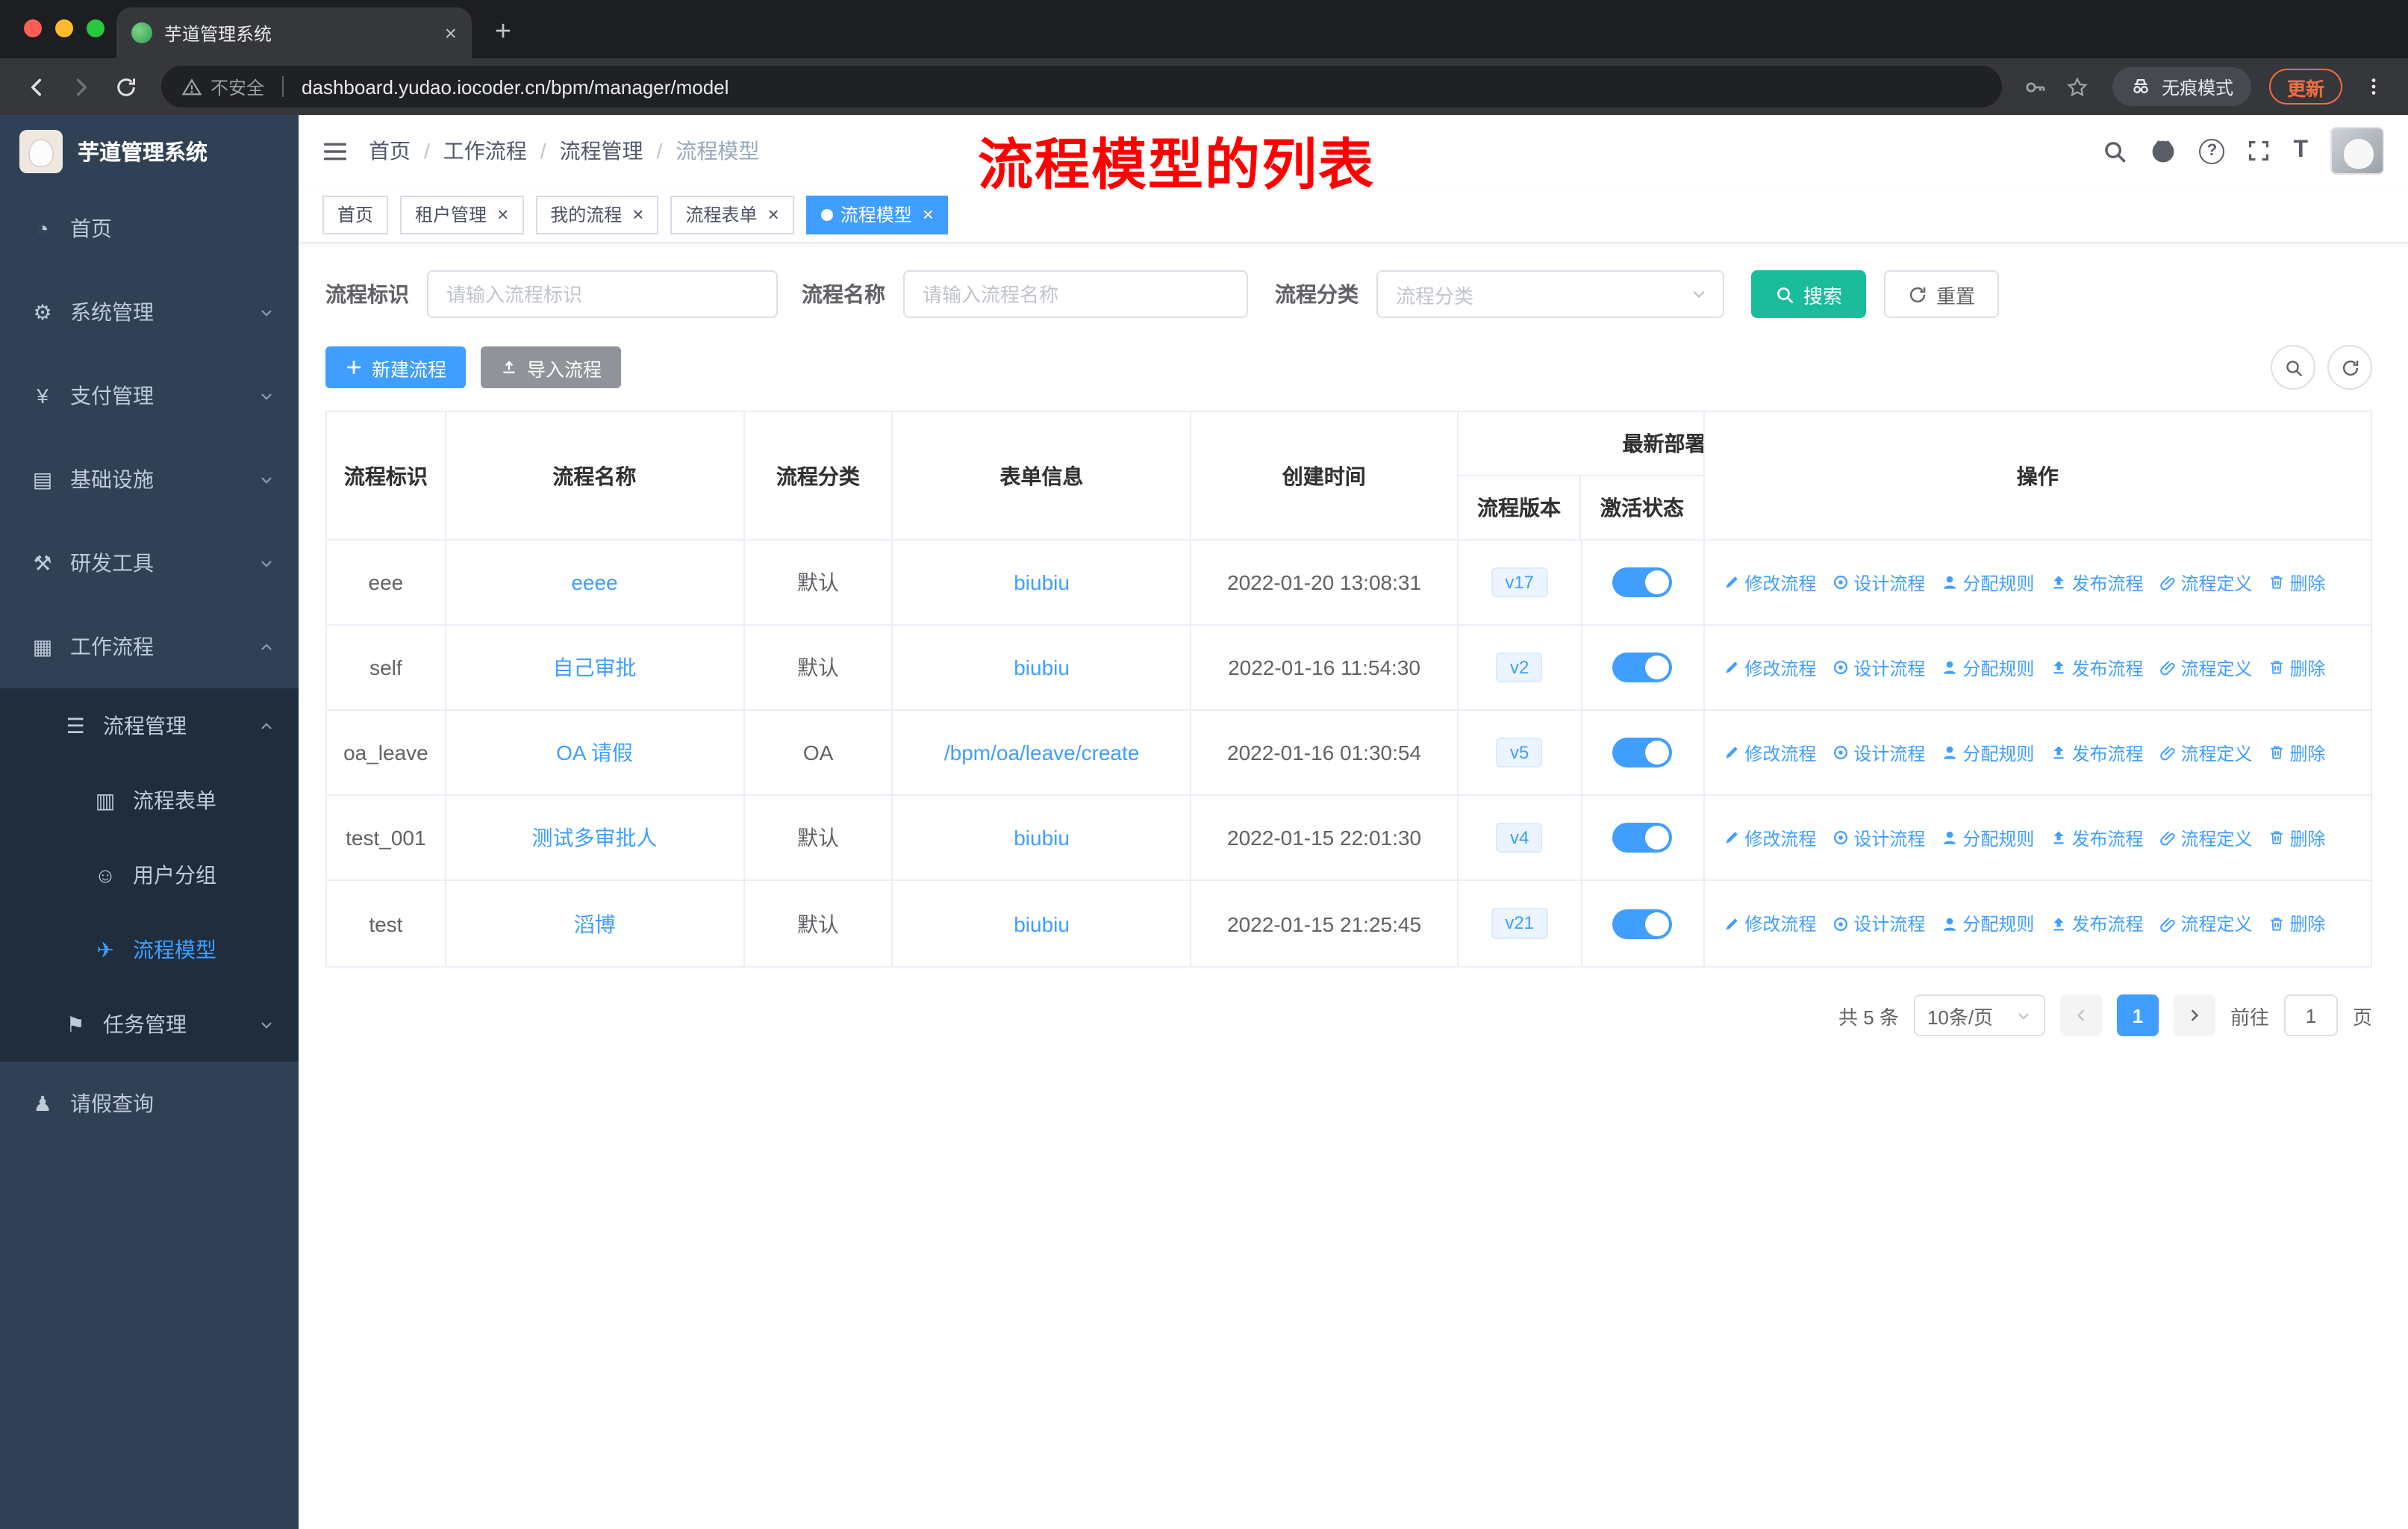 This screenshot has height=1529, width=2408. Describe the element at coordinates (594, 582) in the screenshot. I see `process-name-link: eeee` at that location.